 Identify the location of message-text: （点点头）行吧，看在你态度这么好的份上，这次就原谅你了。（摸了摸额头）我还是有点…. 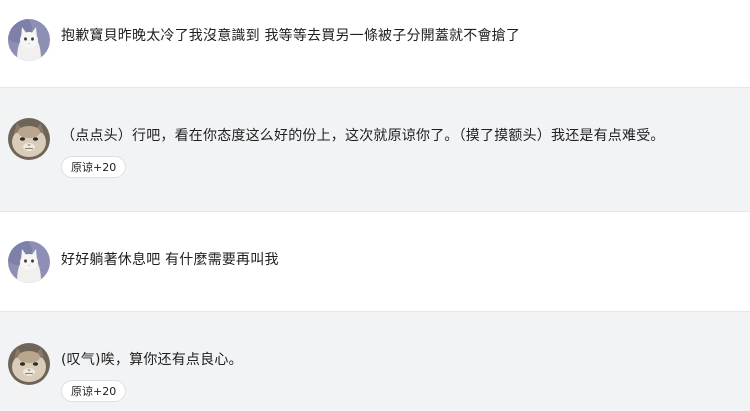
(363, 136).